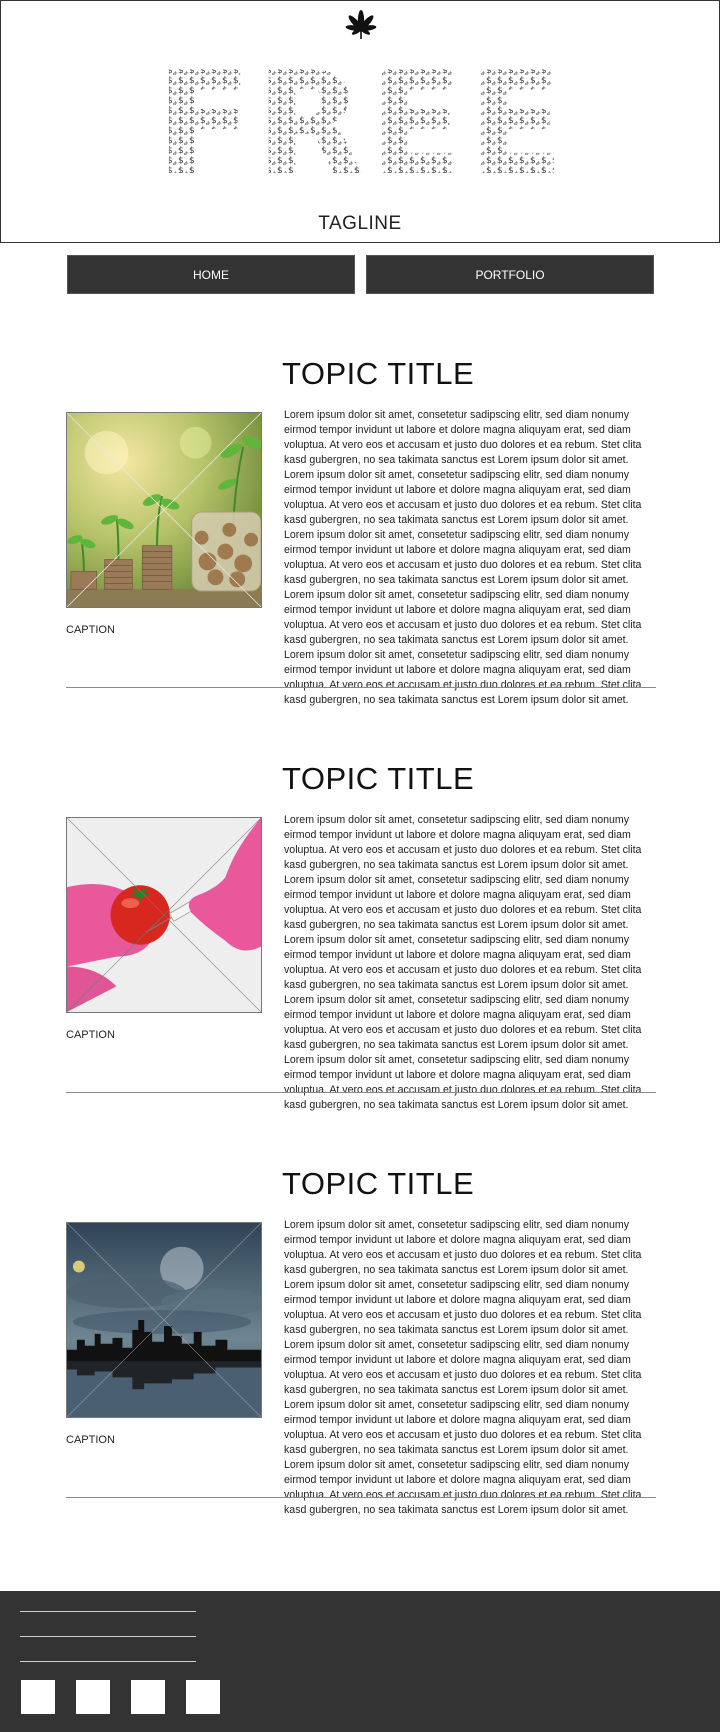 This screenshot has width=720, height=1732. Describe the element at coordinates (361, 24) in the screenshot. I see `cannabis-leaf-icon` at that location.